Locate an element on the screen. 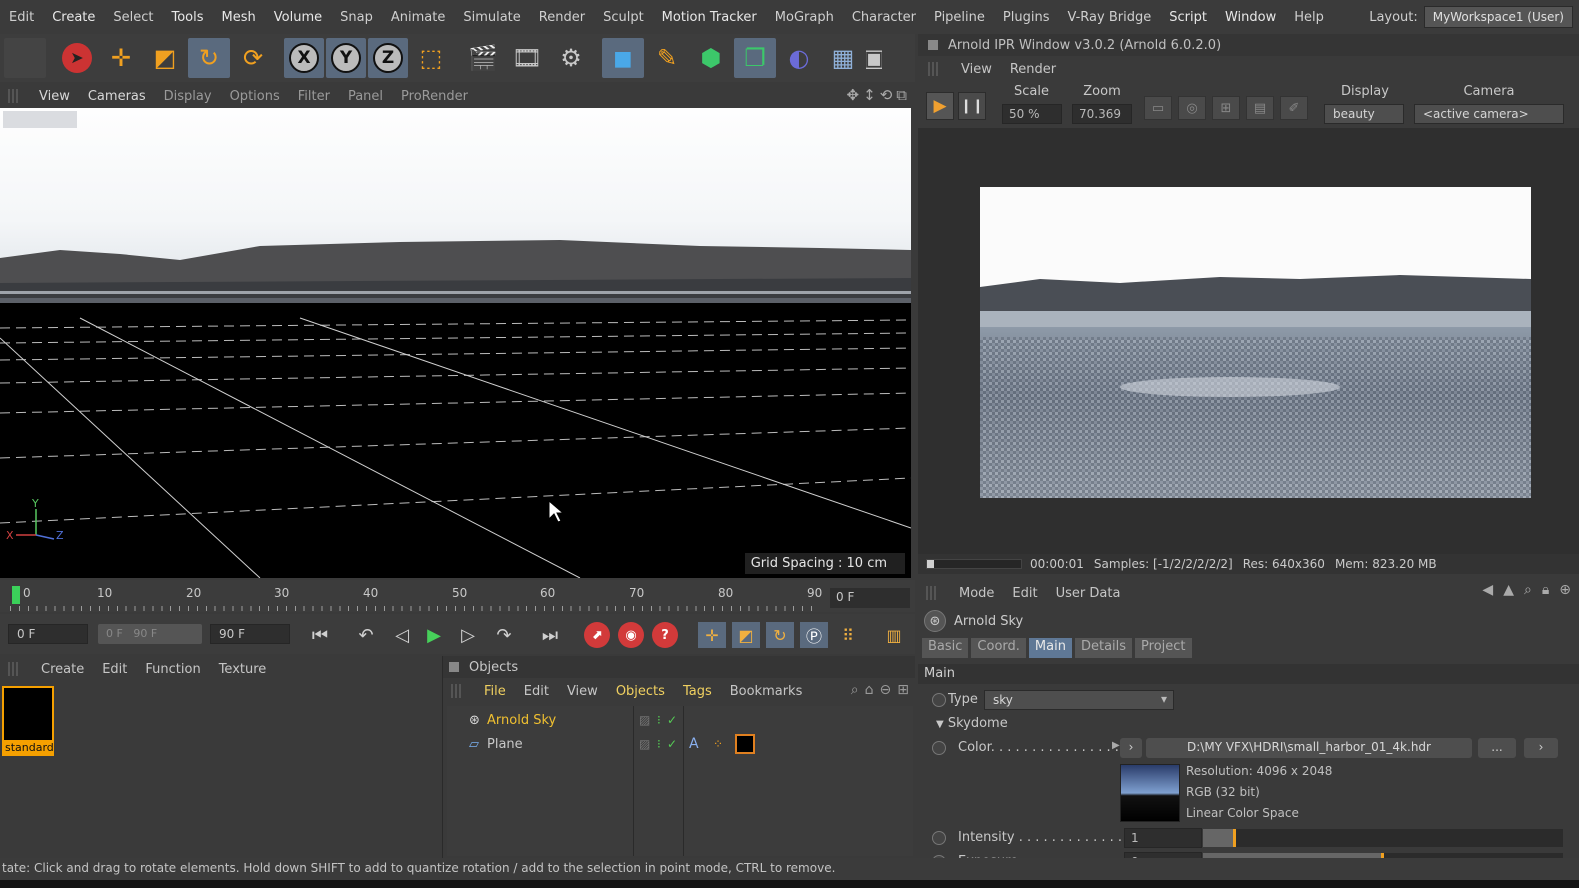 The height and width of the screenshot is (888, 1579). ipr-menu-view: View is located at coordinates (976, 69).